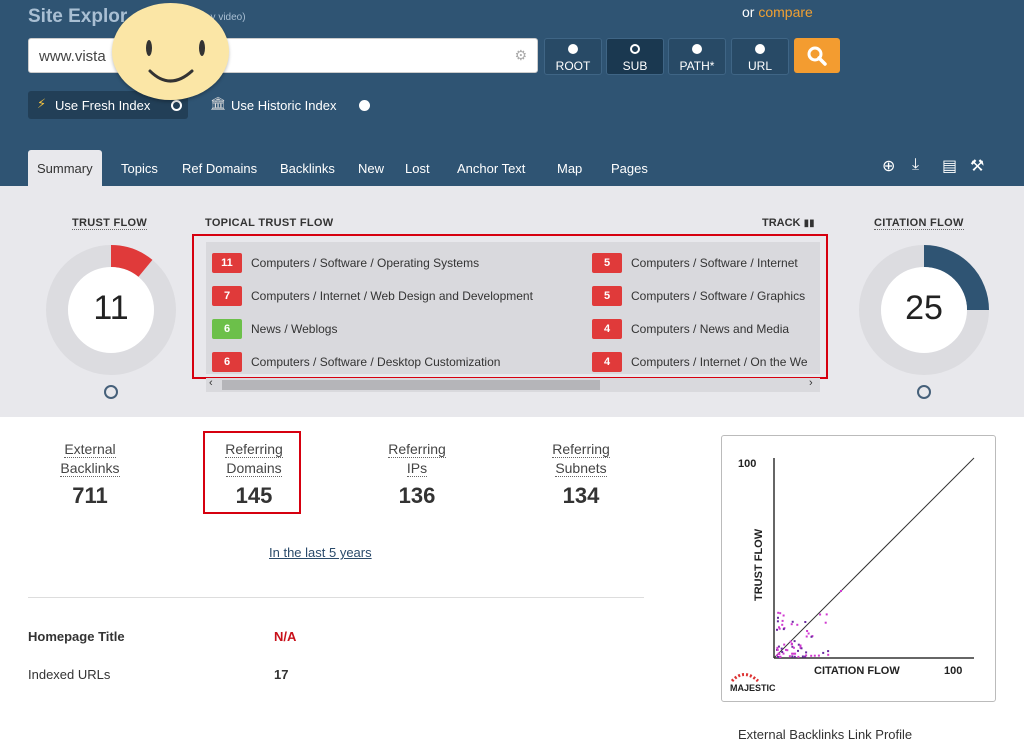  Describe the element at coordinates (320, 552) in the screenshot. I see `last-5-years-link: In the last 5 years` at that location.